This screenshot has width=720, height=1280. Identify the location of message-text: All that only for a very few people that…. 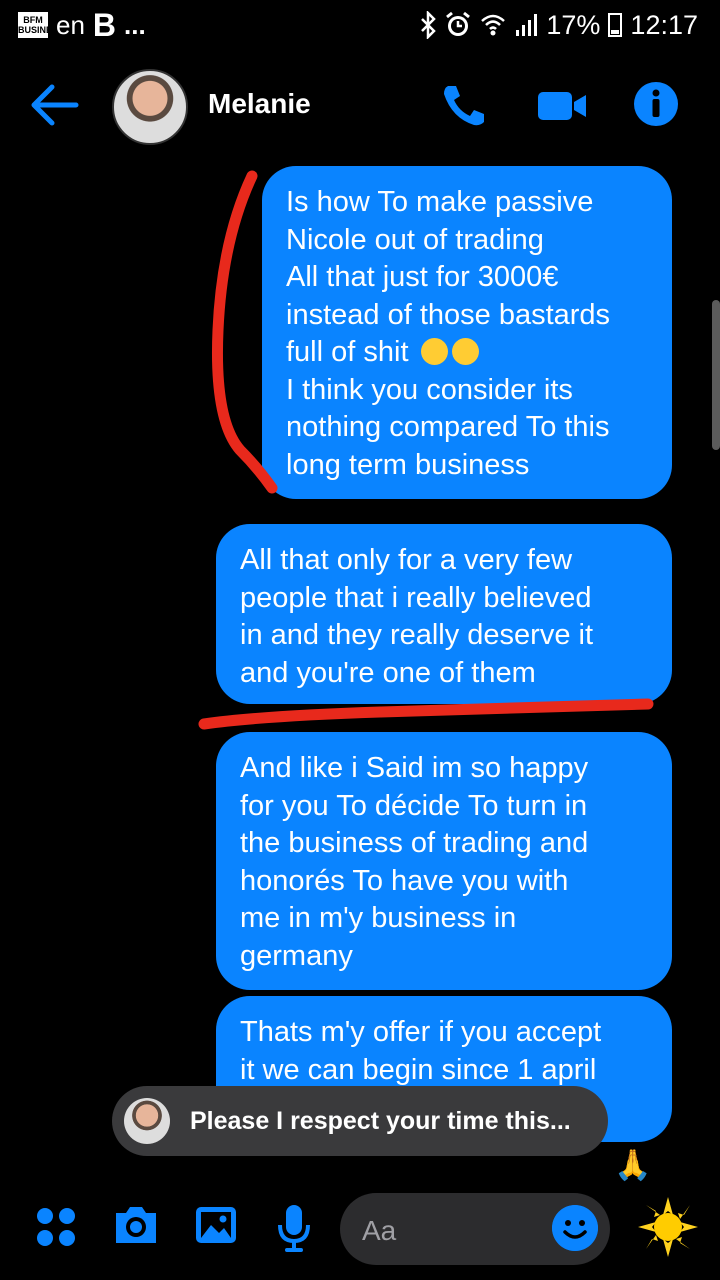
(417, 616).